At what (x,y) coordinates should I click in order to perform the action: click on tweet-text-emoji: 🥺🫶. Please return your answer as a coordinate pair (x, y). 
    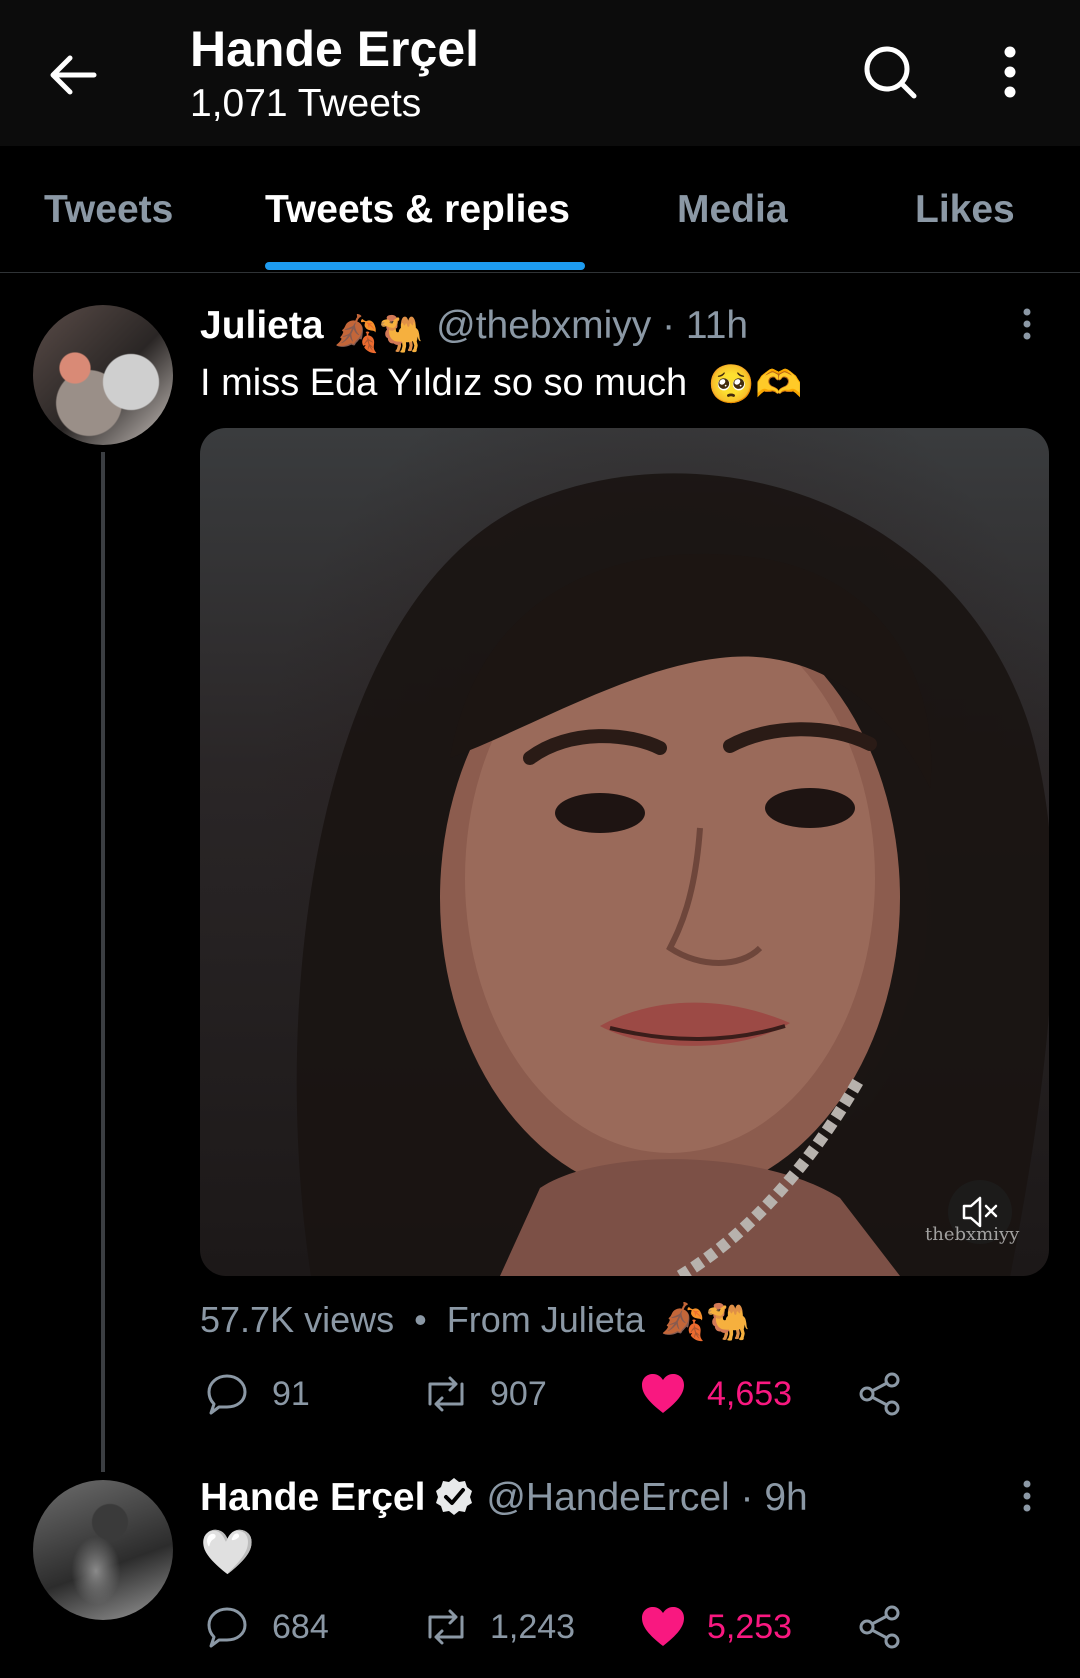
    Looking at the image, I should click on (755, 384).